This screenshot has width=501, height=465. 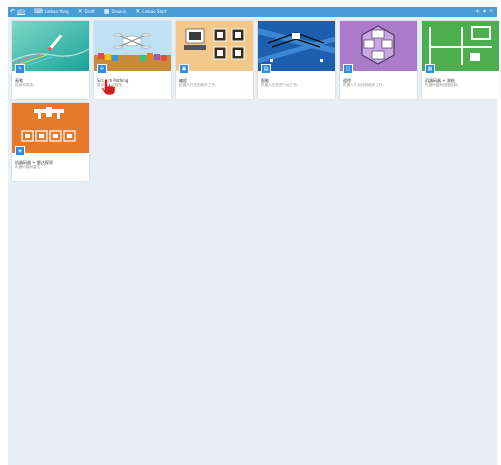 What do you see at coordinates (378, 60) in the screenshot?
I see `card-remote: ◫ 遥控 机器人平台控制程序工作。` at bounding box center [378, 60].